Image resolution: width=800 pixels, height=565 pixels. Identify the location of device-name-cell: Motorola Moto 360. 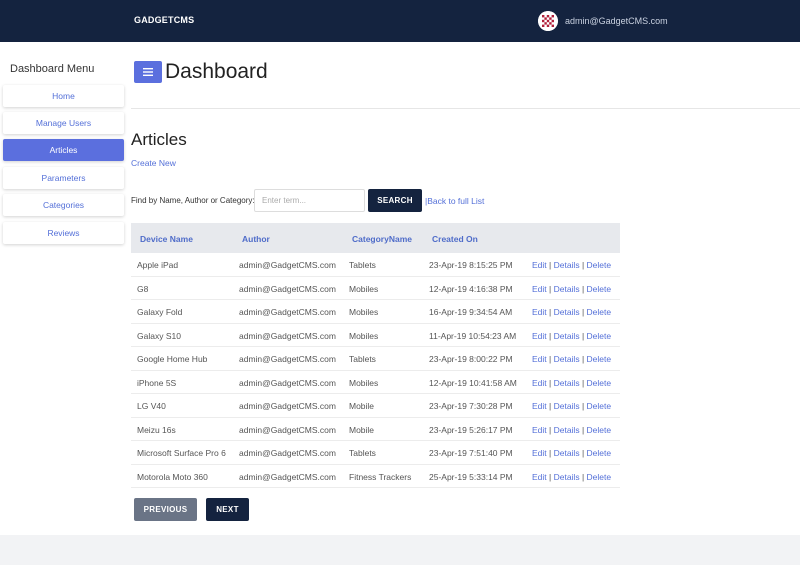
(172, 476).